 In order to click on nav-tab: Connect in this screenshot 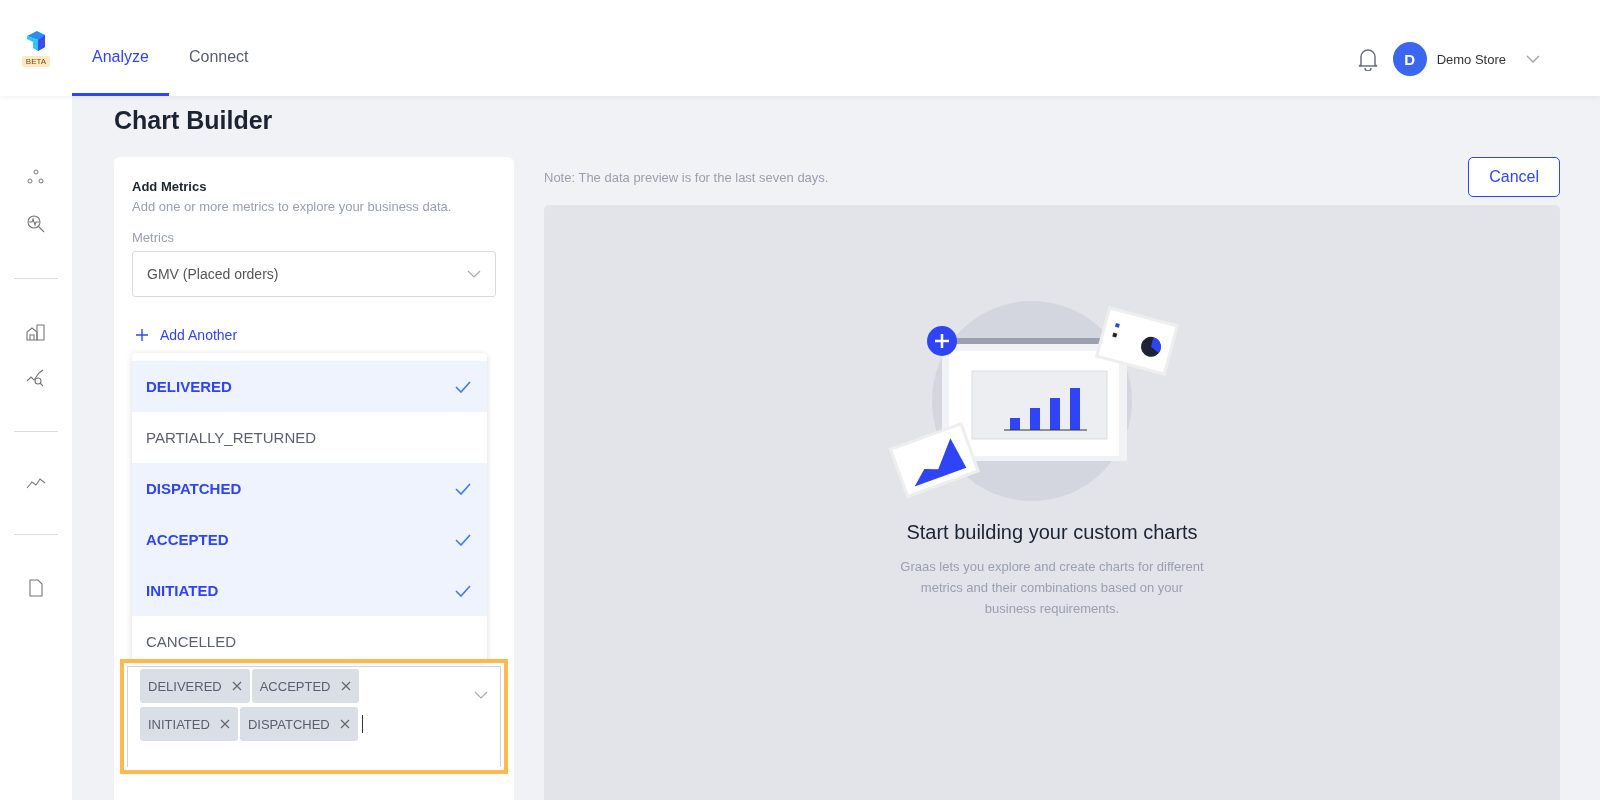, I will do `click(218, 58)`.